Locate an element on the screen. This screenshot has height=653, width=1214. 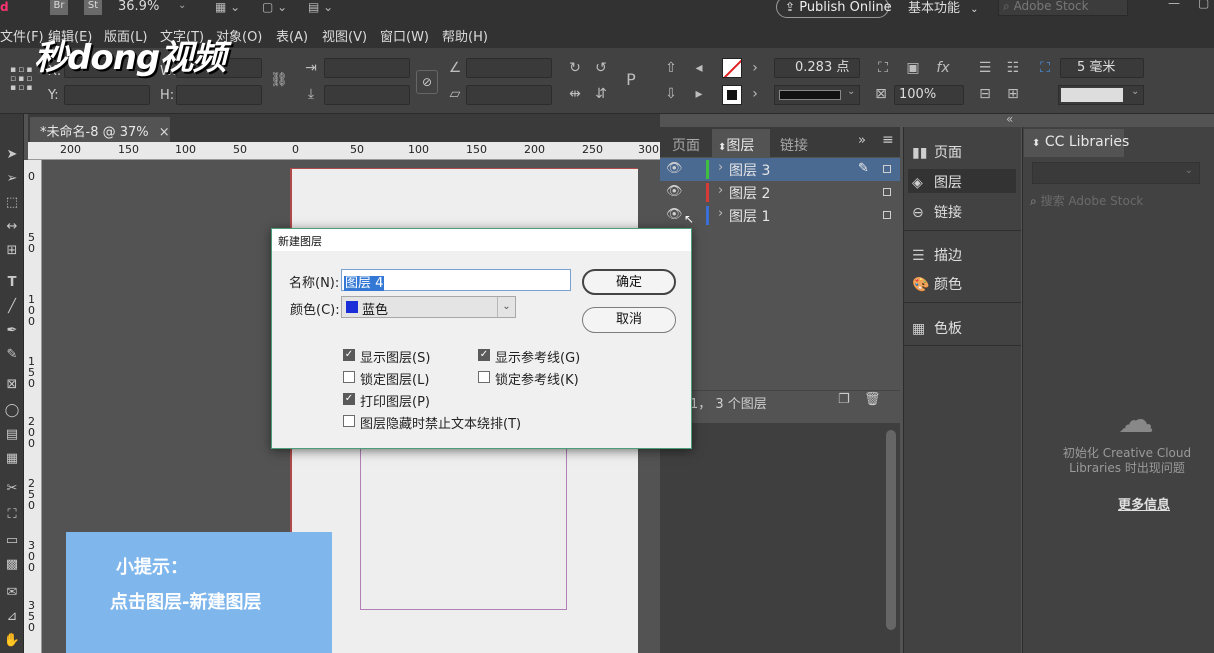
menu-view: 视图(V) is located at coordinates (344, 35).